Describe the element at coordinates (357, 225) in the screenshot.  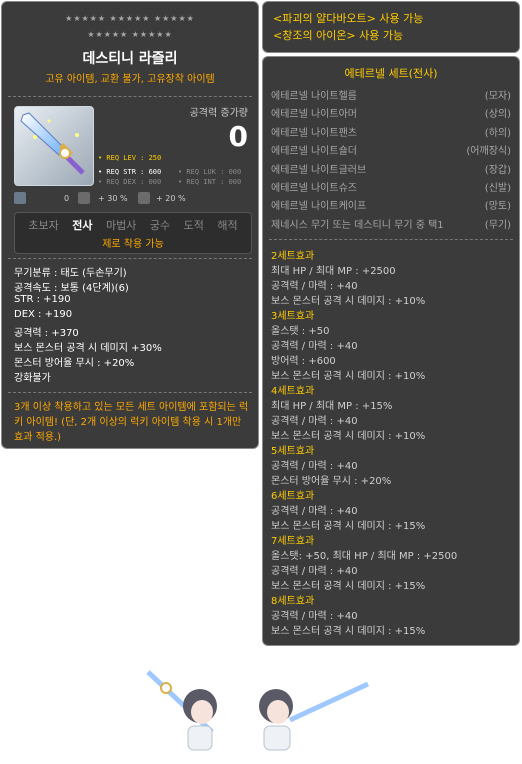
I see `set-item-name: 제네시스 무기 또는 데스티니 무기 중 택1` at that location.